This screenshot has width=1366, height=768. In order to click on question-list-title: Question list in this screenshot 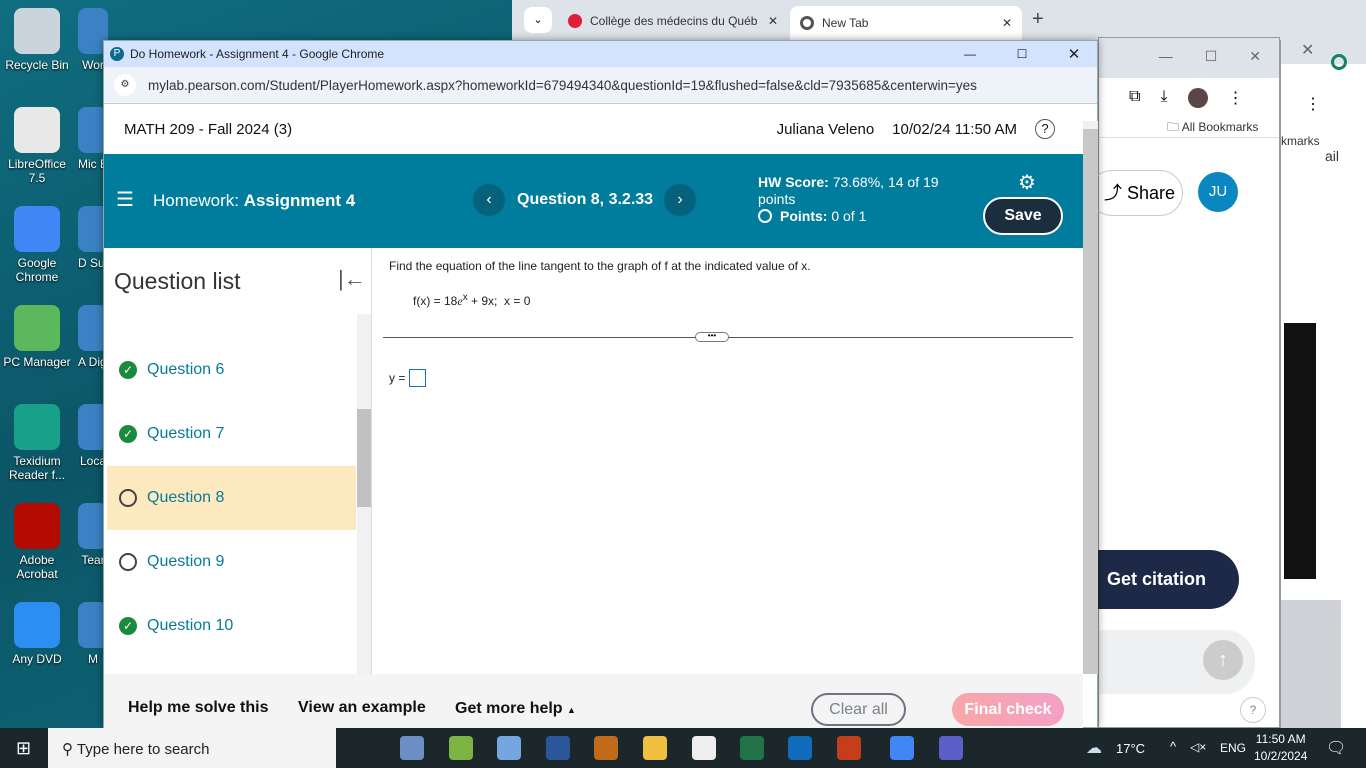, I will do `click(177, 281)`.